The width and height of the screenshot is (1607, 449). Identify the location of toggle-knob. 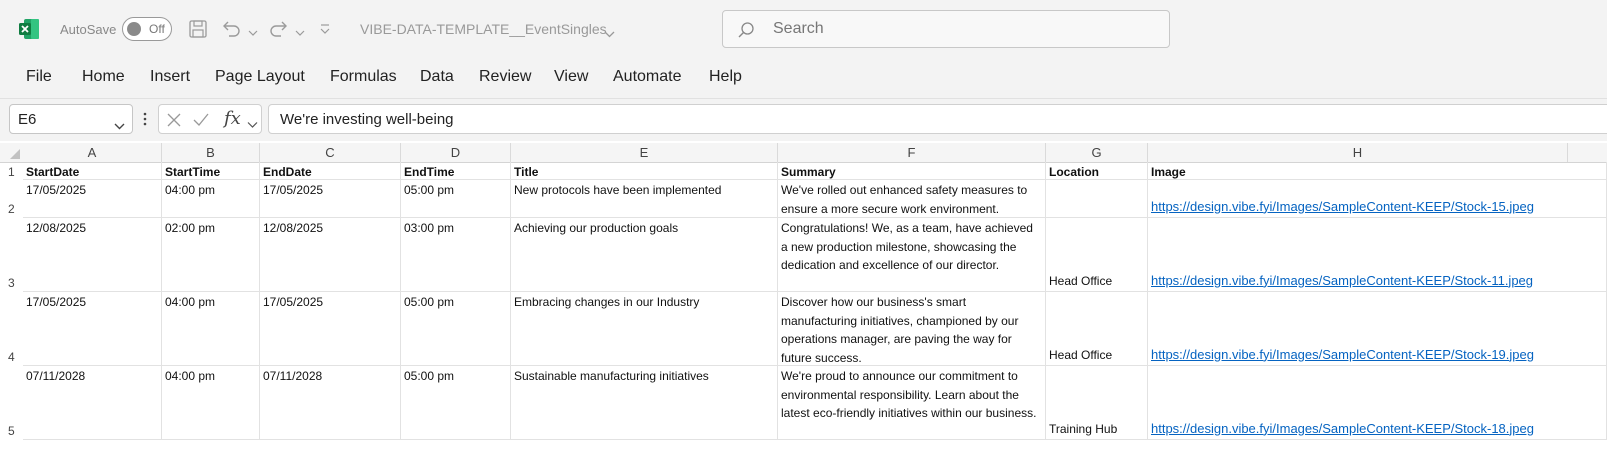
(134, 29).